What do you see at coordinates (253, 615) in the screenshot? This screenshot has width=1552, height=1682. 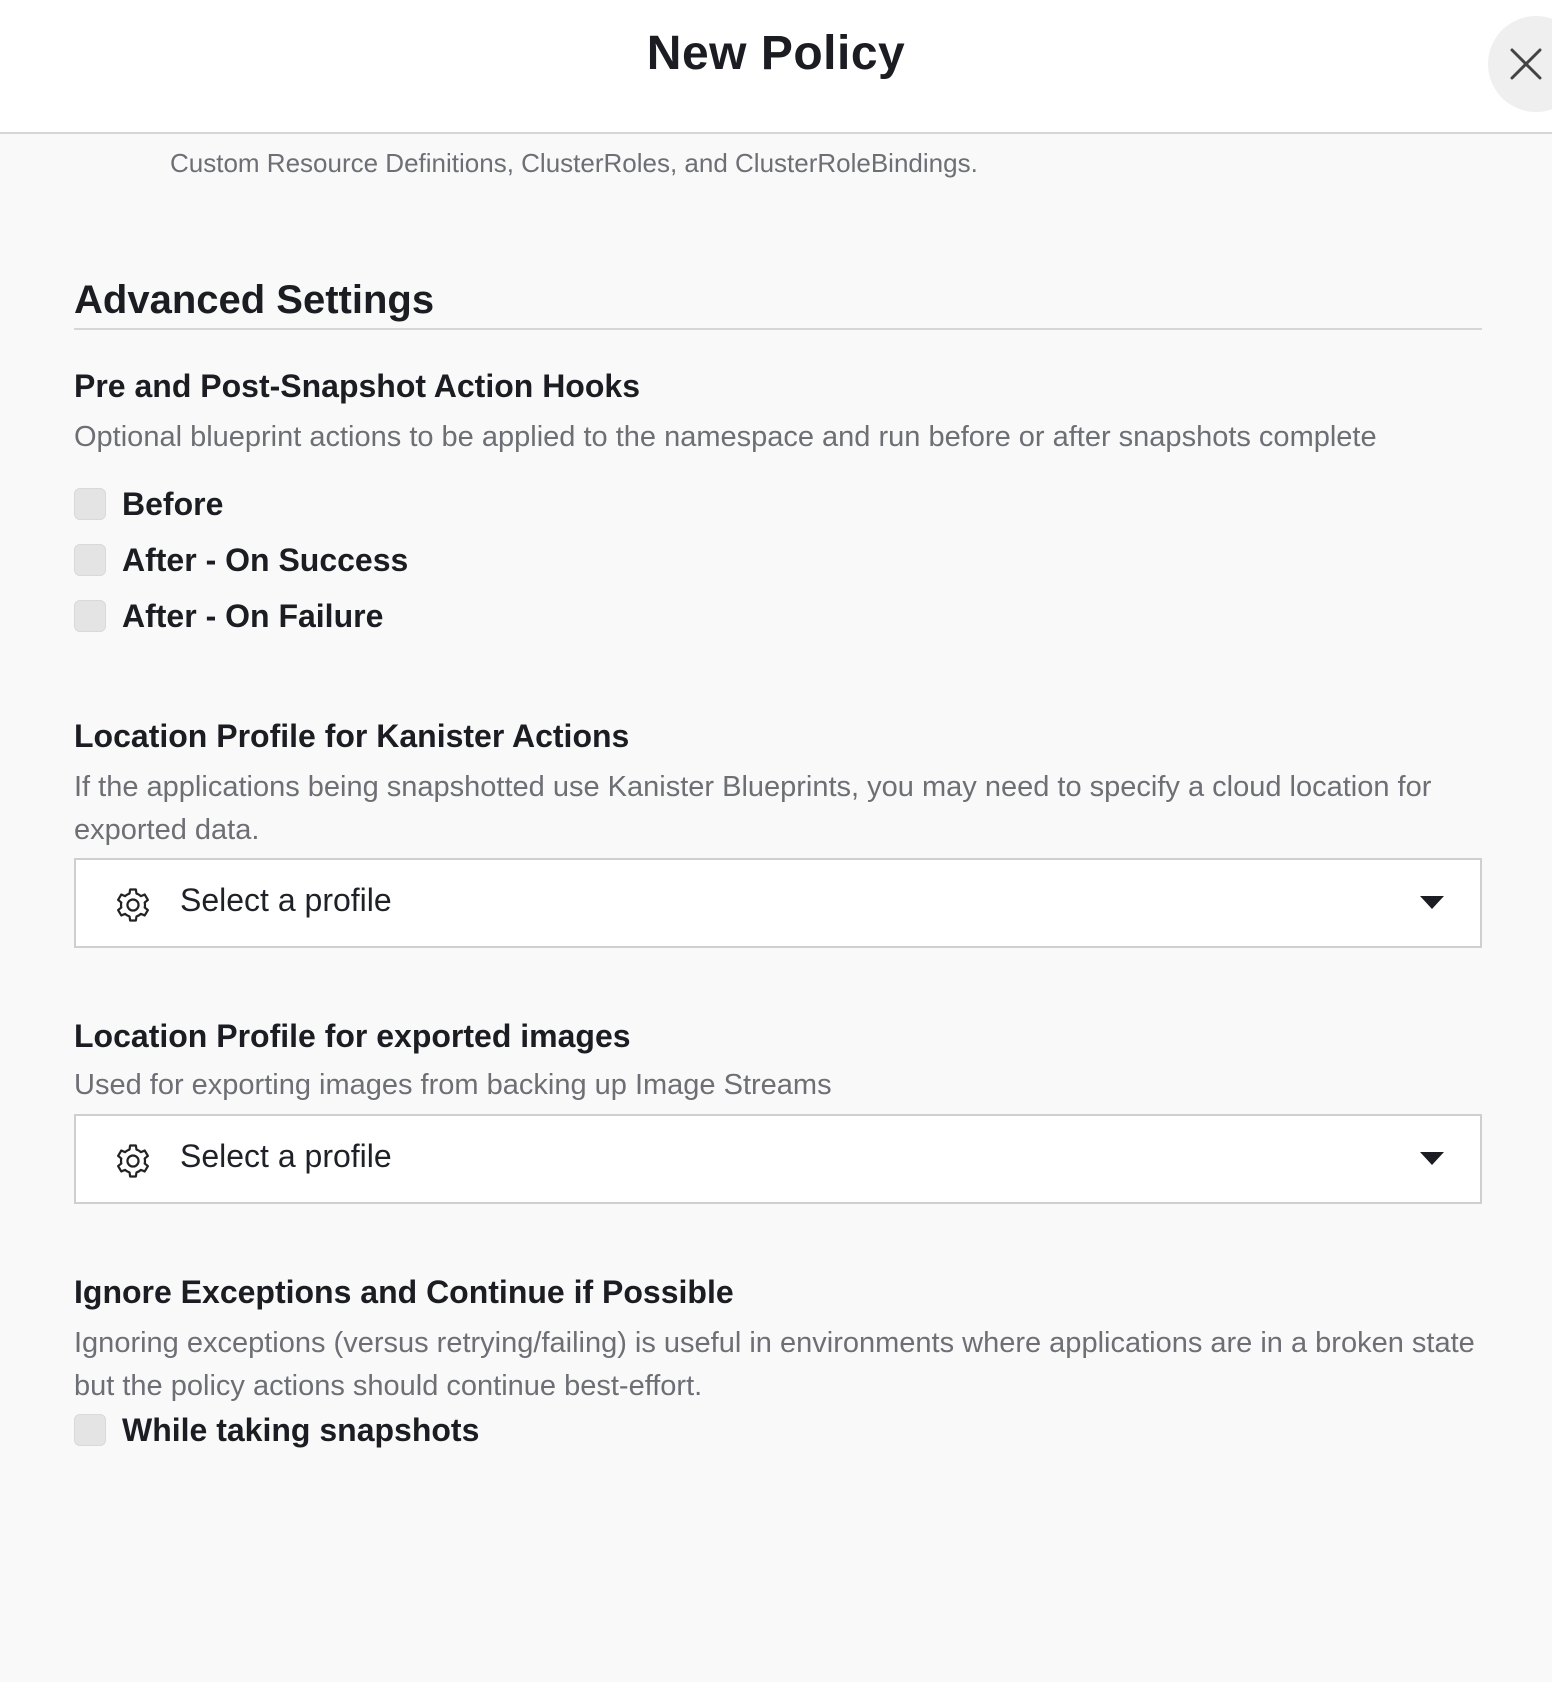 I see `hook-after-failure-label: After - On Failure` at bounding box center [253, 615].